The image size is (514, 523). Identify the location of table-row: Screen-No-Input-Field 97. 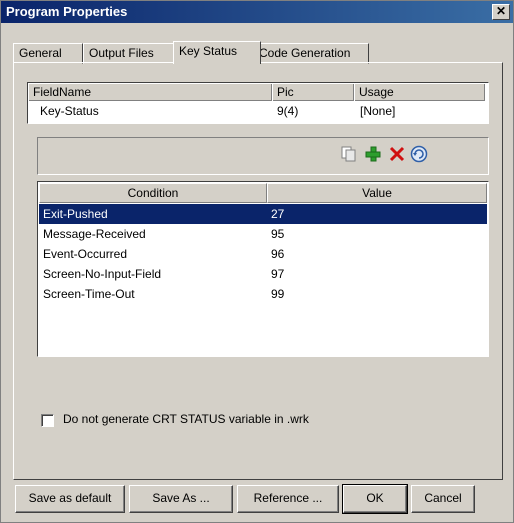
(263, 274).